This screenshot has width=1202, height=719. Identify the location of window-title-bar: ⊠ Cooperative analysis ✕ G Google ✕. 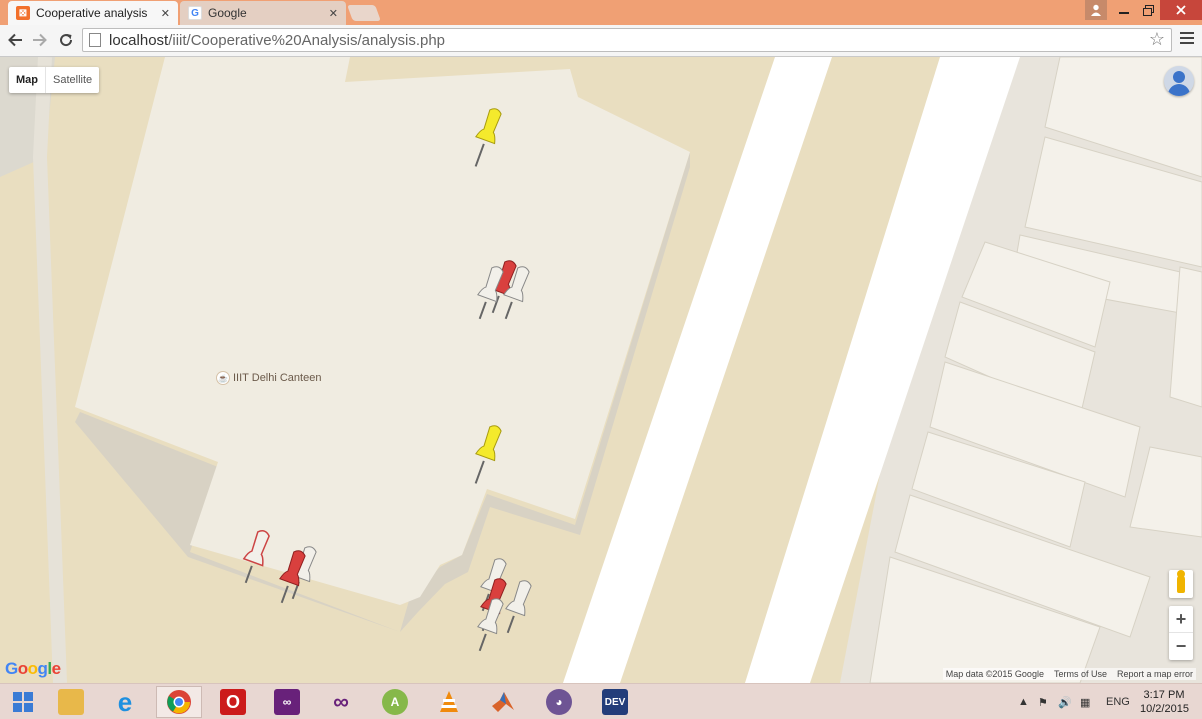
(601, 12).